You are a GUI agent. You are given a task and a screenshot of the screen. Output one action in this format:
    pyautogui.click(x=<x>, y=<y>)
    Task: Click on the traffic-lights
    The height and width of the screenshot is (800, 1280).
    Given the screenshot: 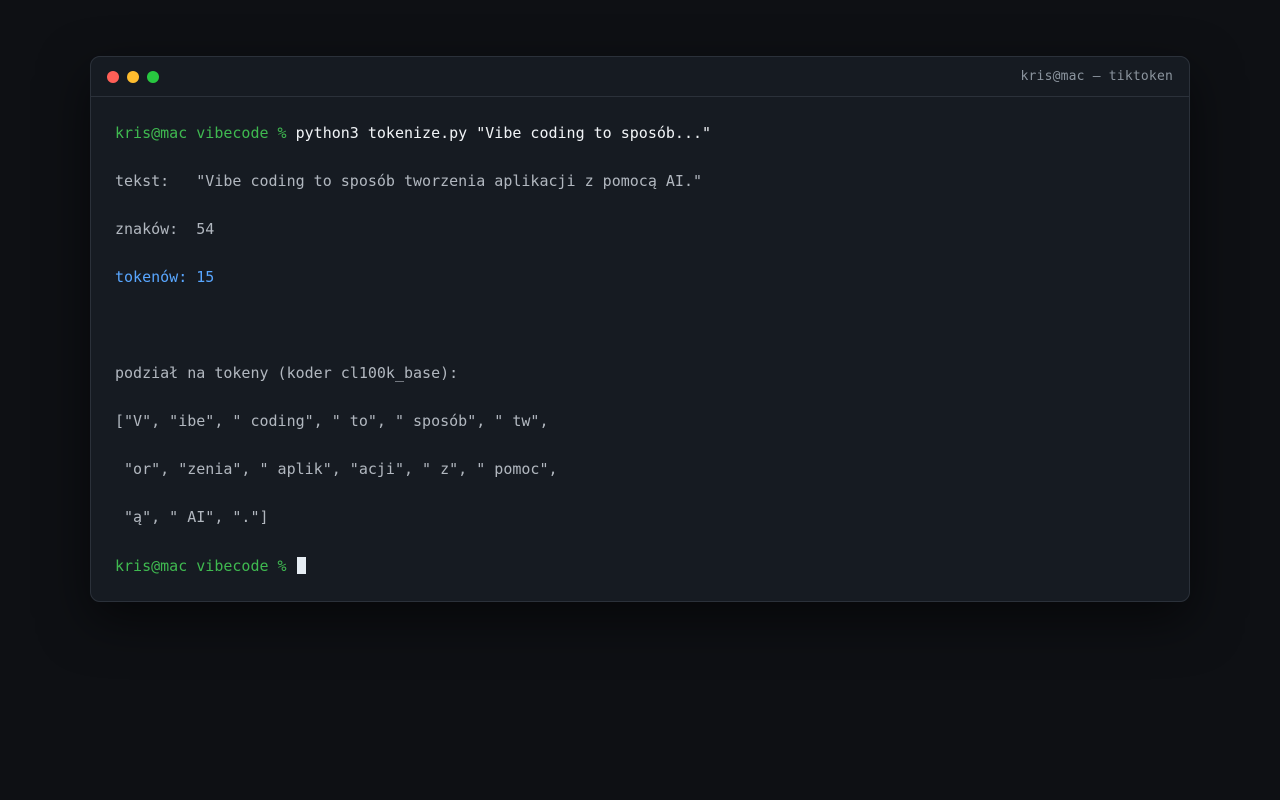 What is the action you would take?
    pyautogui.click(x=133, y=77)
    